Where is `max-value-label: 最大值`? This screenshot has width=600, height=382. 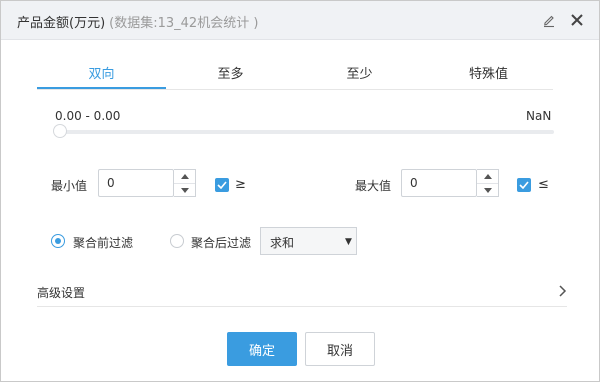
max-value-label: 最大值 is located at coordinates (373, 186).